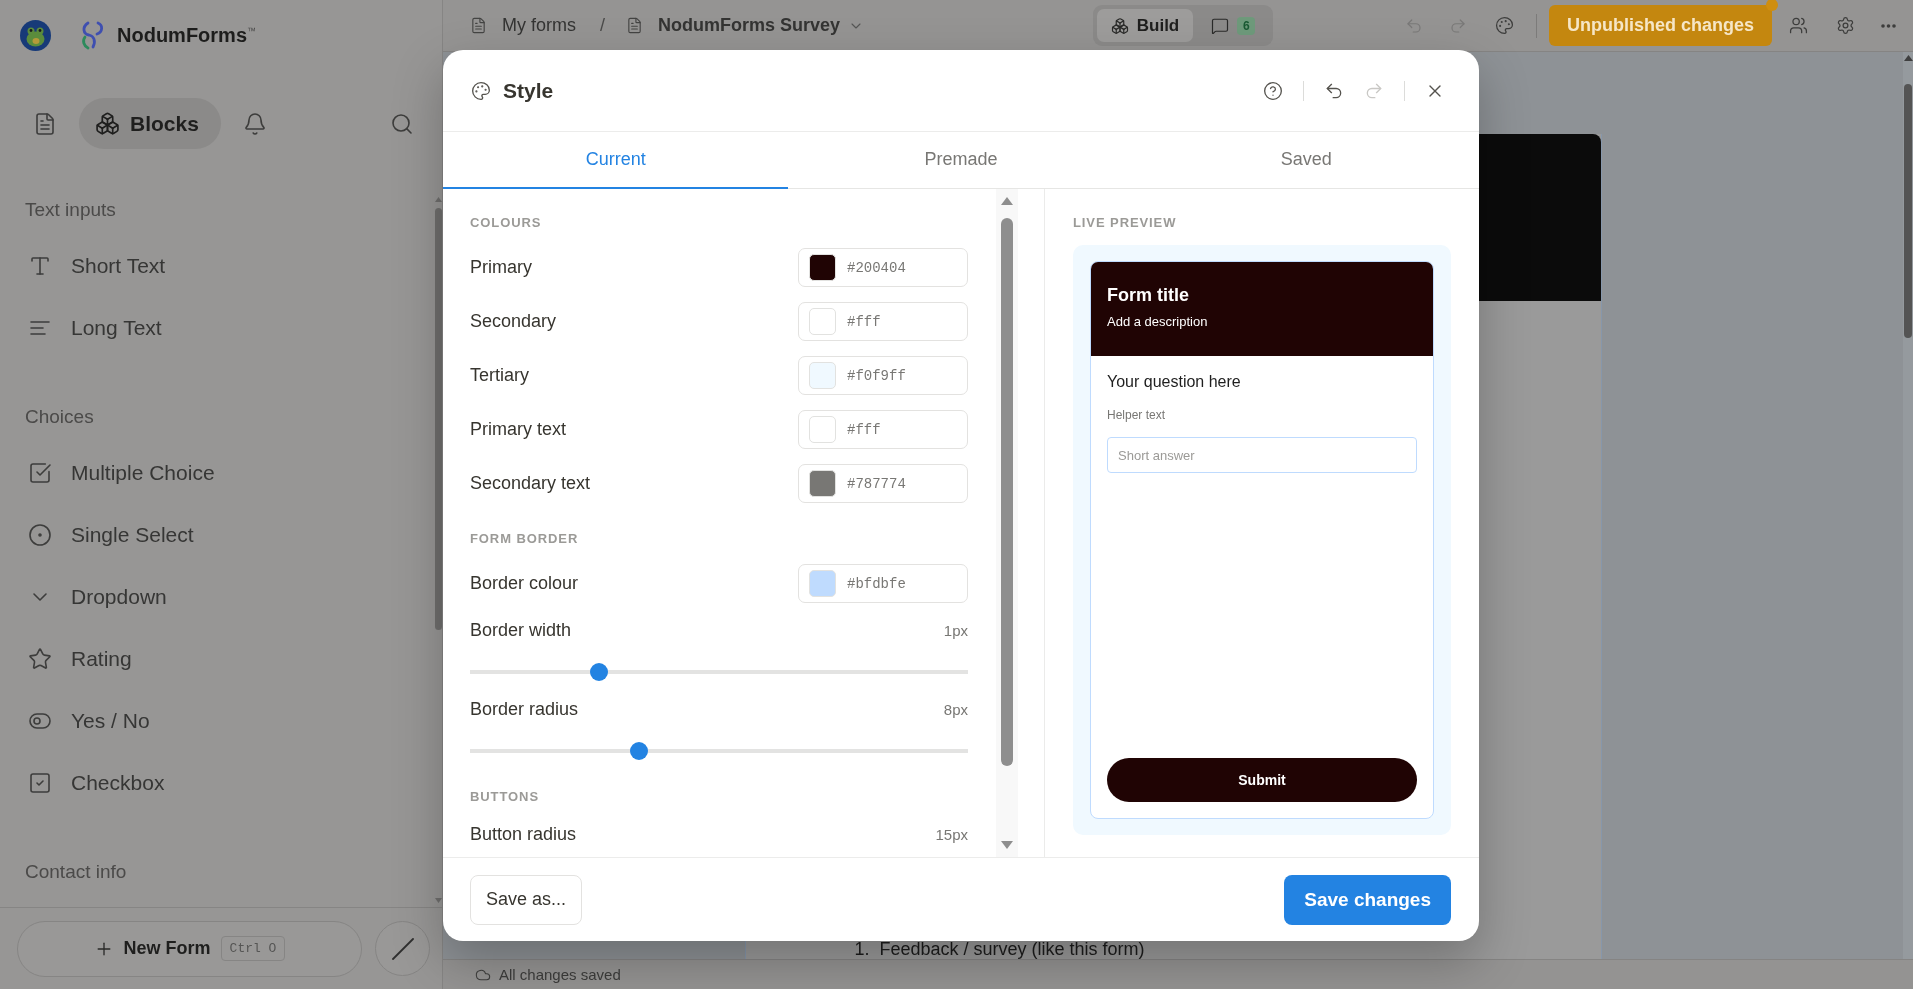 This screenshot has height=989, width=1913. I want to click on style-tab: Saved, so click(1306, 160).